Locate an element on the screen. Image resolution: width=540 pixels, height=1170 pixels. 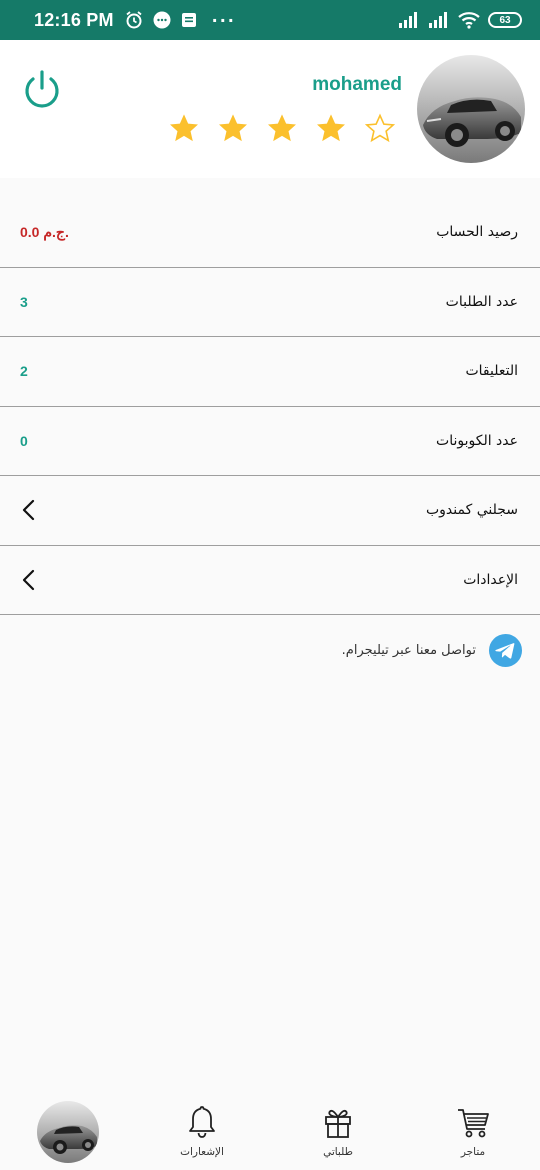
telegram-contact-link: تواصل معنا عبر تيليجرام. is located at coordinates (270, 650).